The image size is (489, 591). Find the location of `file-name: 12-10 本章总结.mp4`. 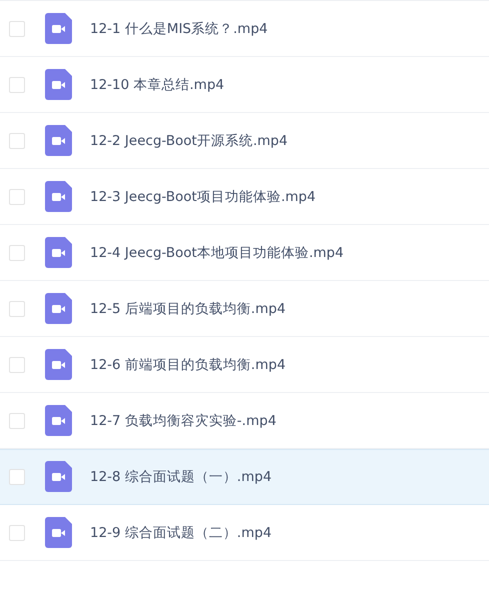

file-name: 12-10 本章总结.mp4 is located at coordinates (157, 85).